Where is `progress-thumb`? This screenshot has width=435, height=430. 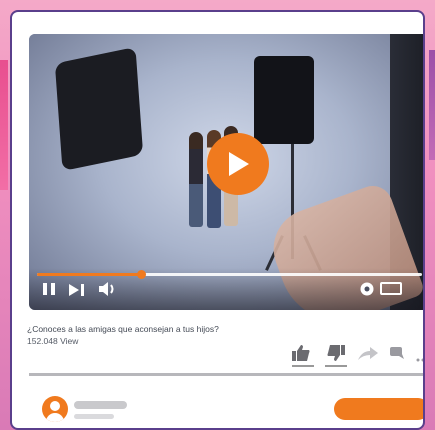
progress-thumb is located at coordinates (141, 274).